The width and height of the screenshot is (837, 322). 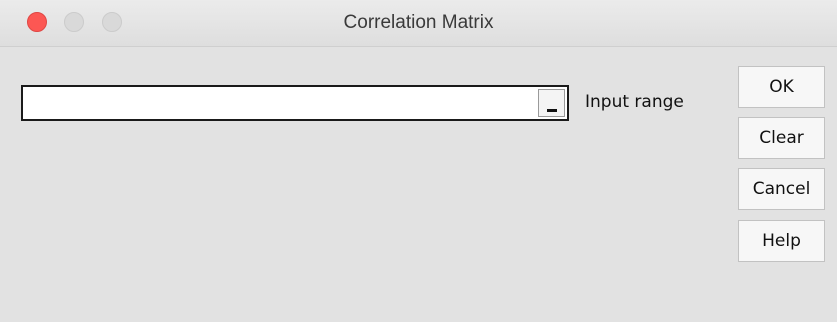 What do you see at coordinates (781, 138) in the screenshot?
I see `clear-button: Clear` at bounding box center [781, 138].